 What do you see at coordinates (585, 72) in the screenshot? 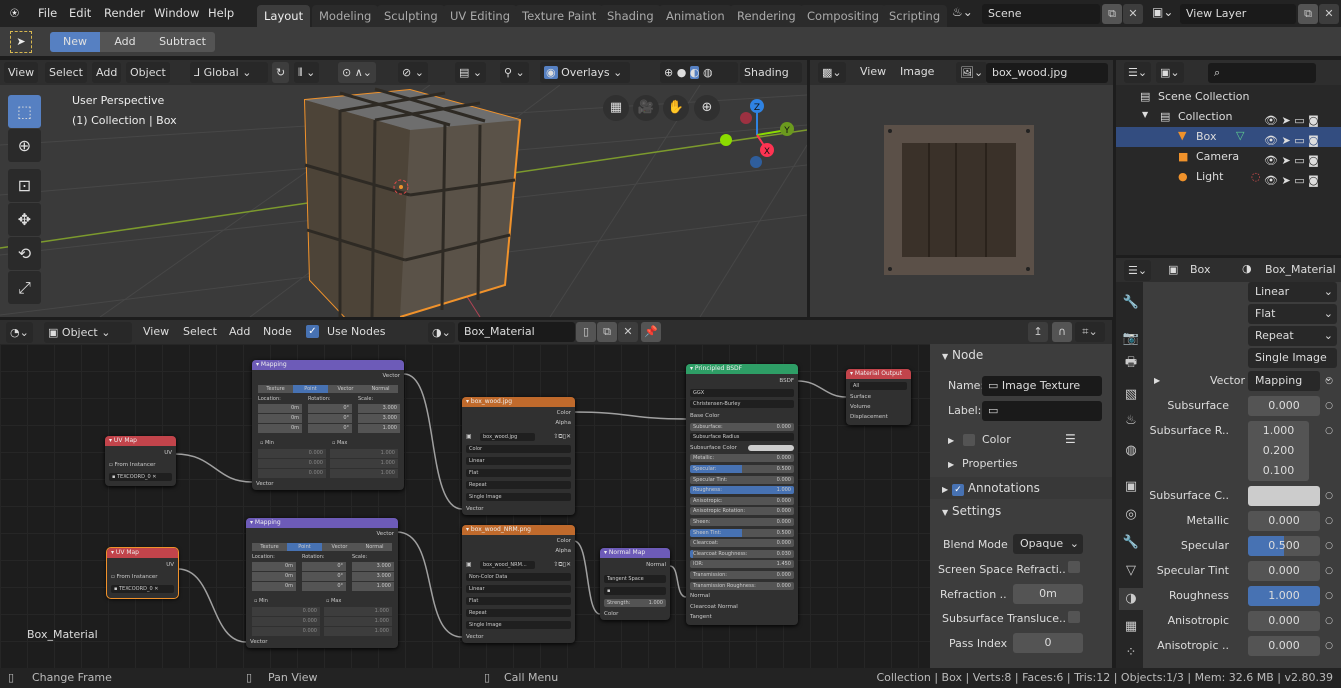
I see `overlays-dropdown: ◉ Overlays ⌄` at bounding box center [585, 72].